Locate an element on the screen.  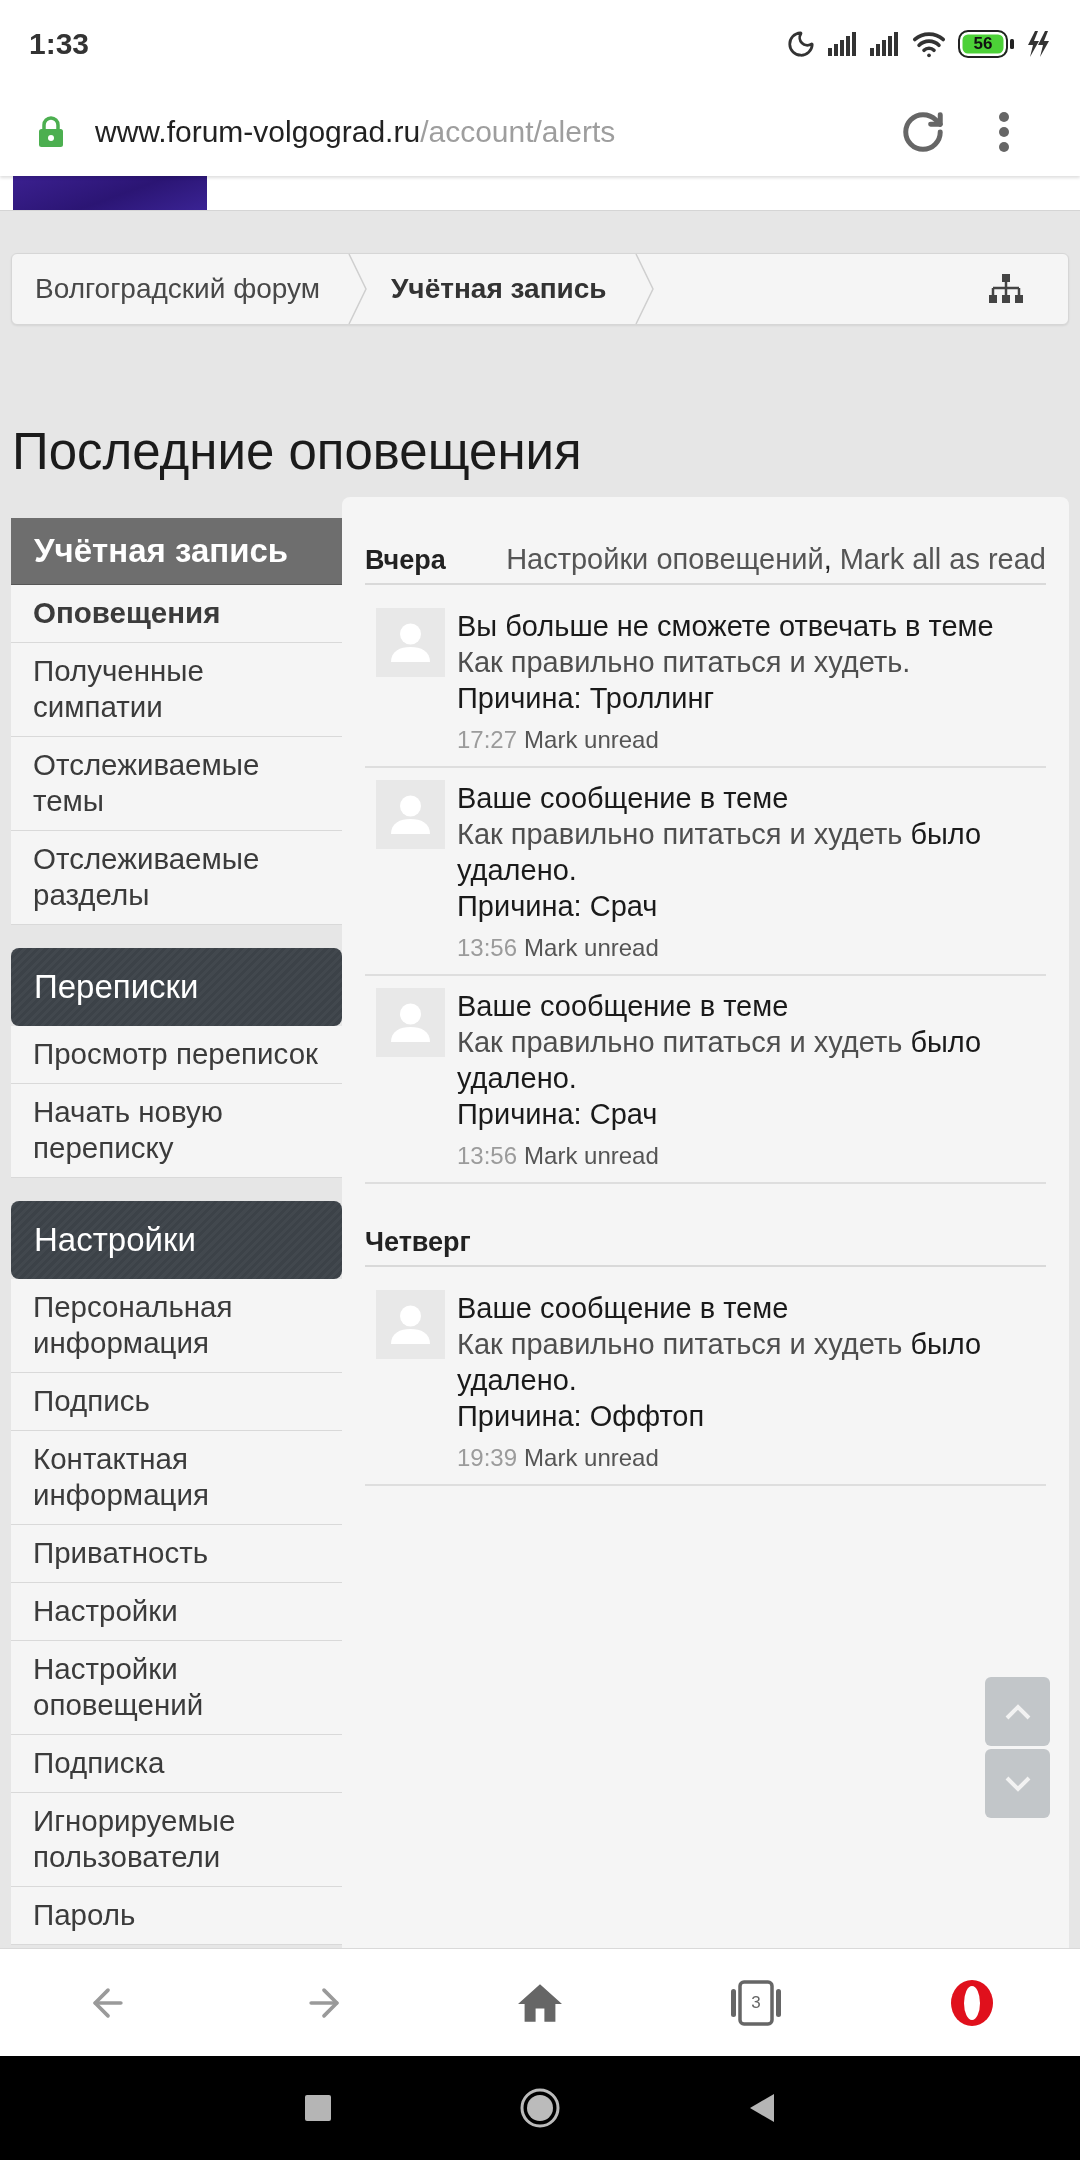
back-triangle-icon is located at coordinates (762, 2108).